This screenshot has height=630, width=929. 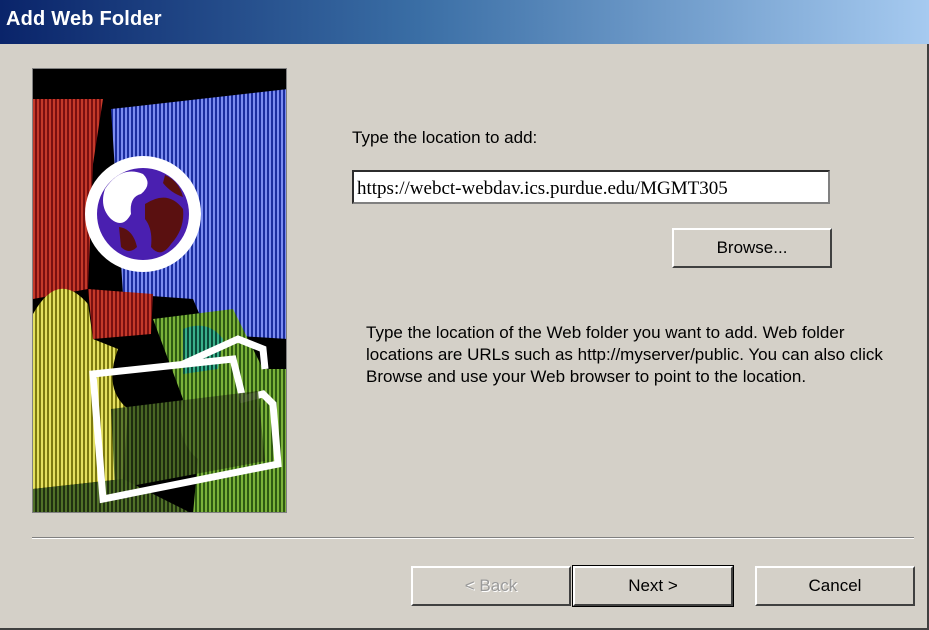 I want to click on location-input, so click(x=591, y=187).